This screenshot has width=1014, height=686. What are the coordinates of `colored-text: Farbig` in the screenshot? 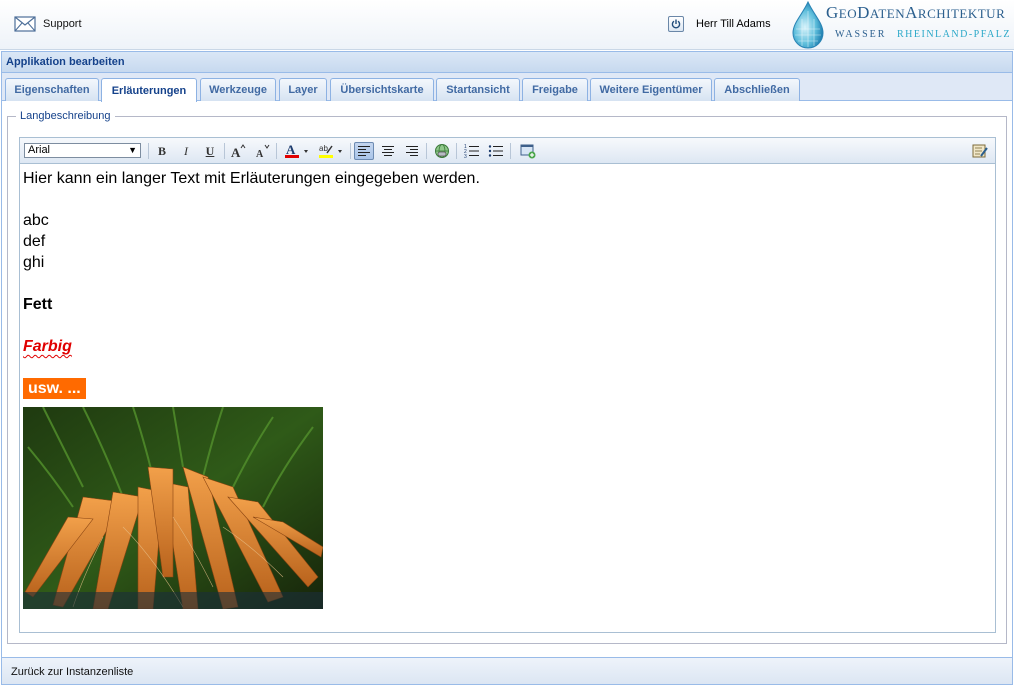 It's located at (47, 346).